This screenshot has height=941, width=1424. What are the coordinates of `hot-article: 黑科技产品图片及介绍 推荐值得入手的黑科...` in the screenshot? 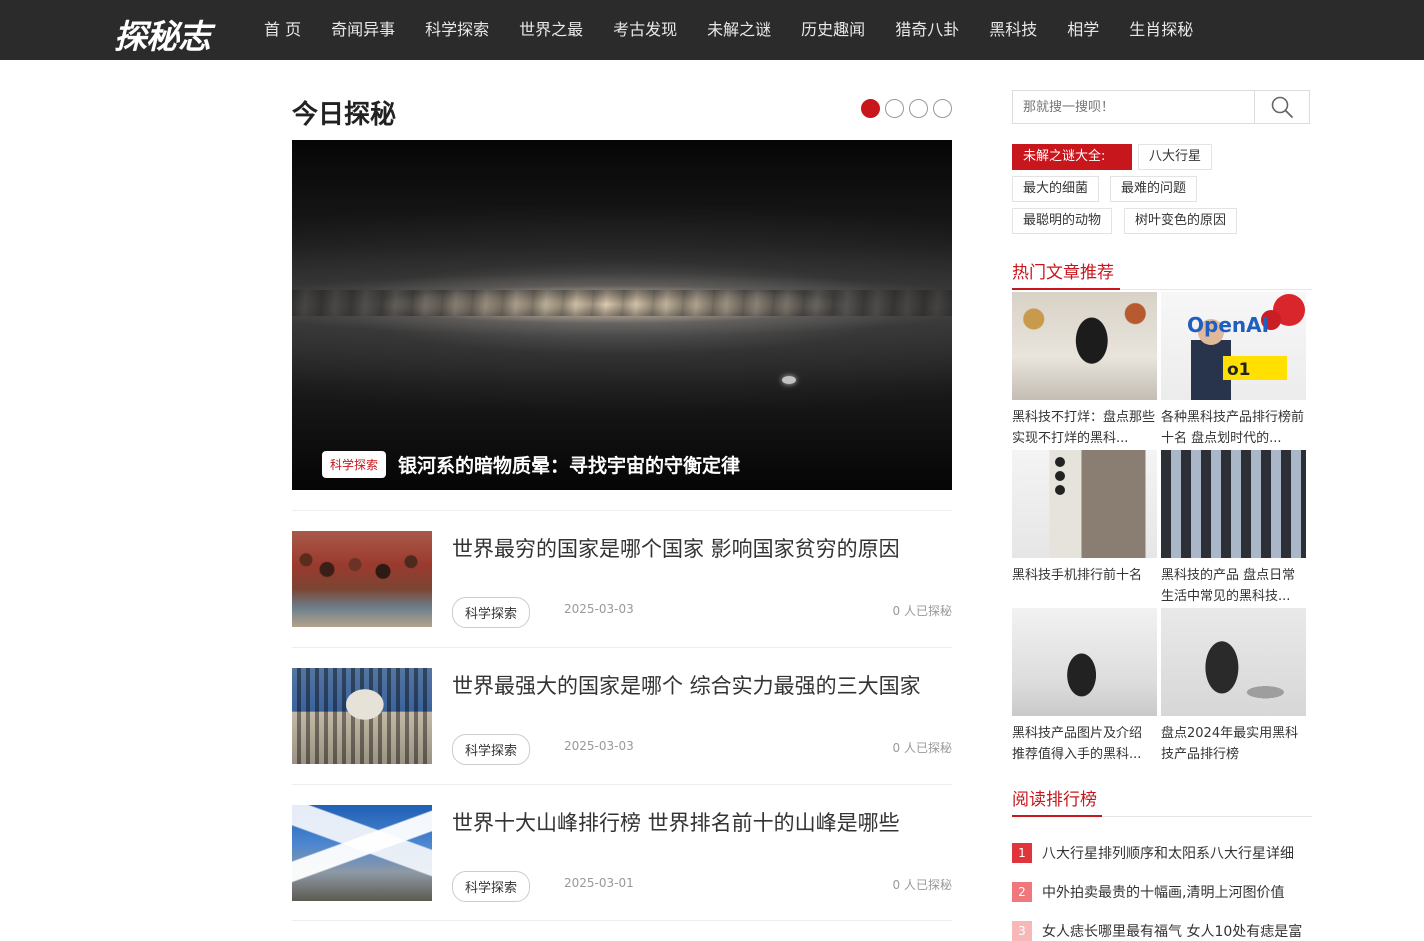 It's located at (1084, 686).